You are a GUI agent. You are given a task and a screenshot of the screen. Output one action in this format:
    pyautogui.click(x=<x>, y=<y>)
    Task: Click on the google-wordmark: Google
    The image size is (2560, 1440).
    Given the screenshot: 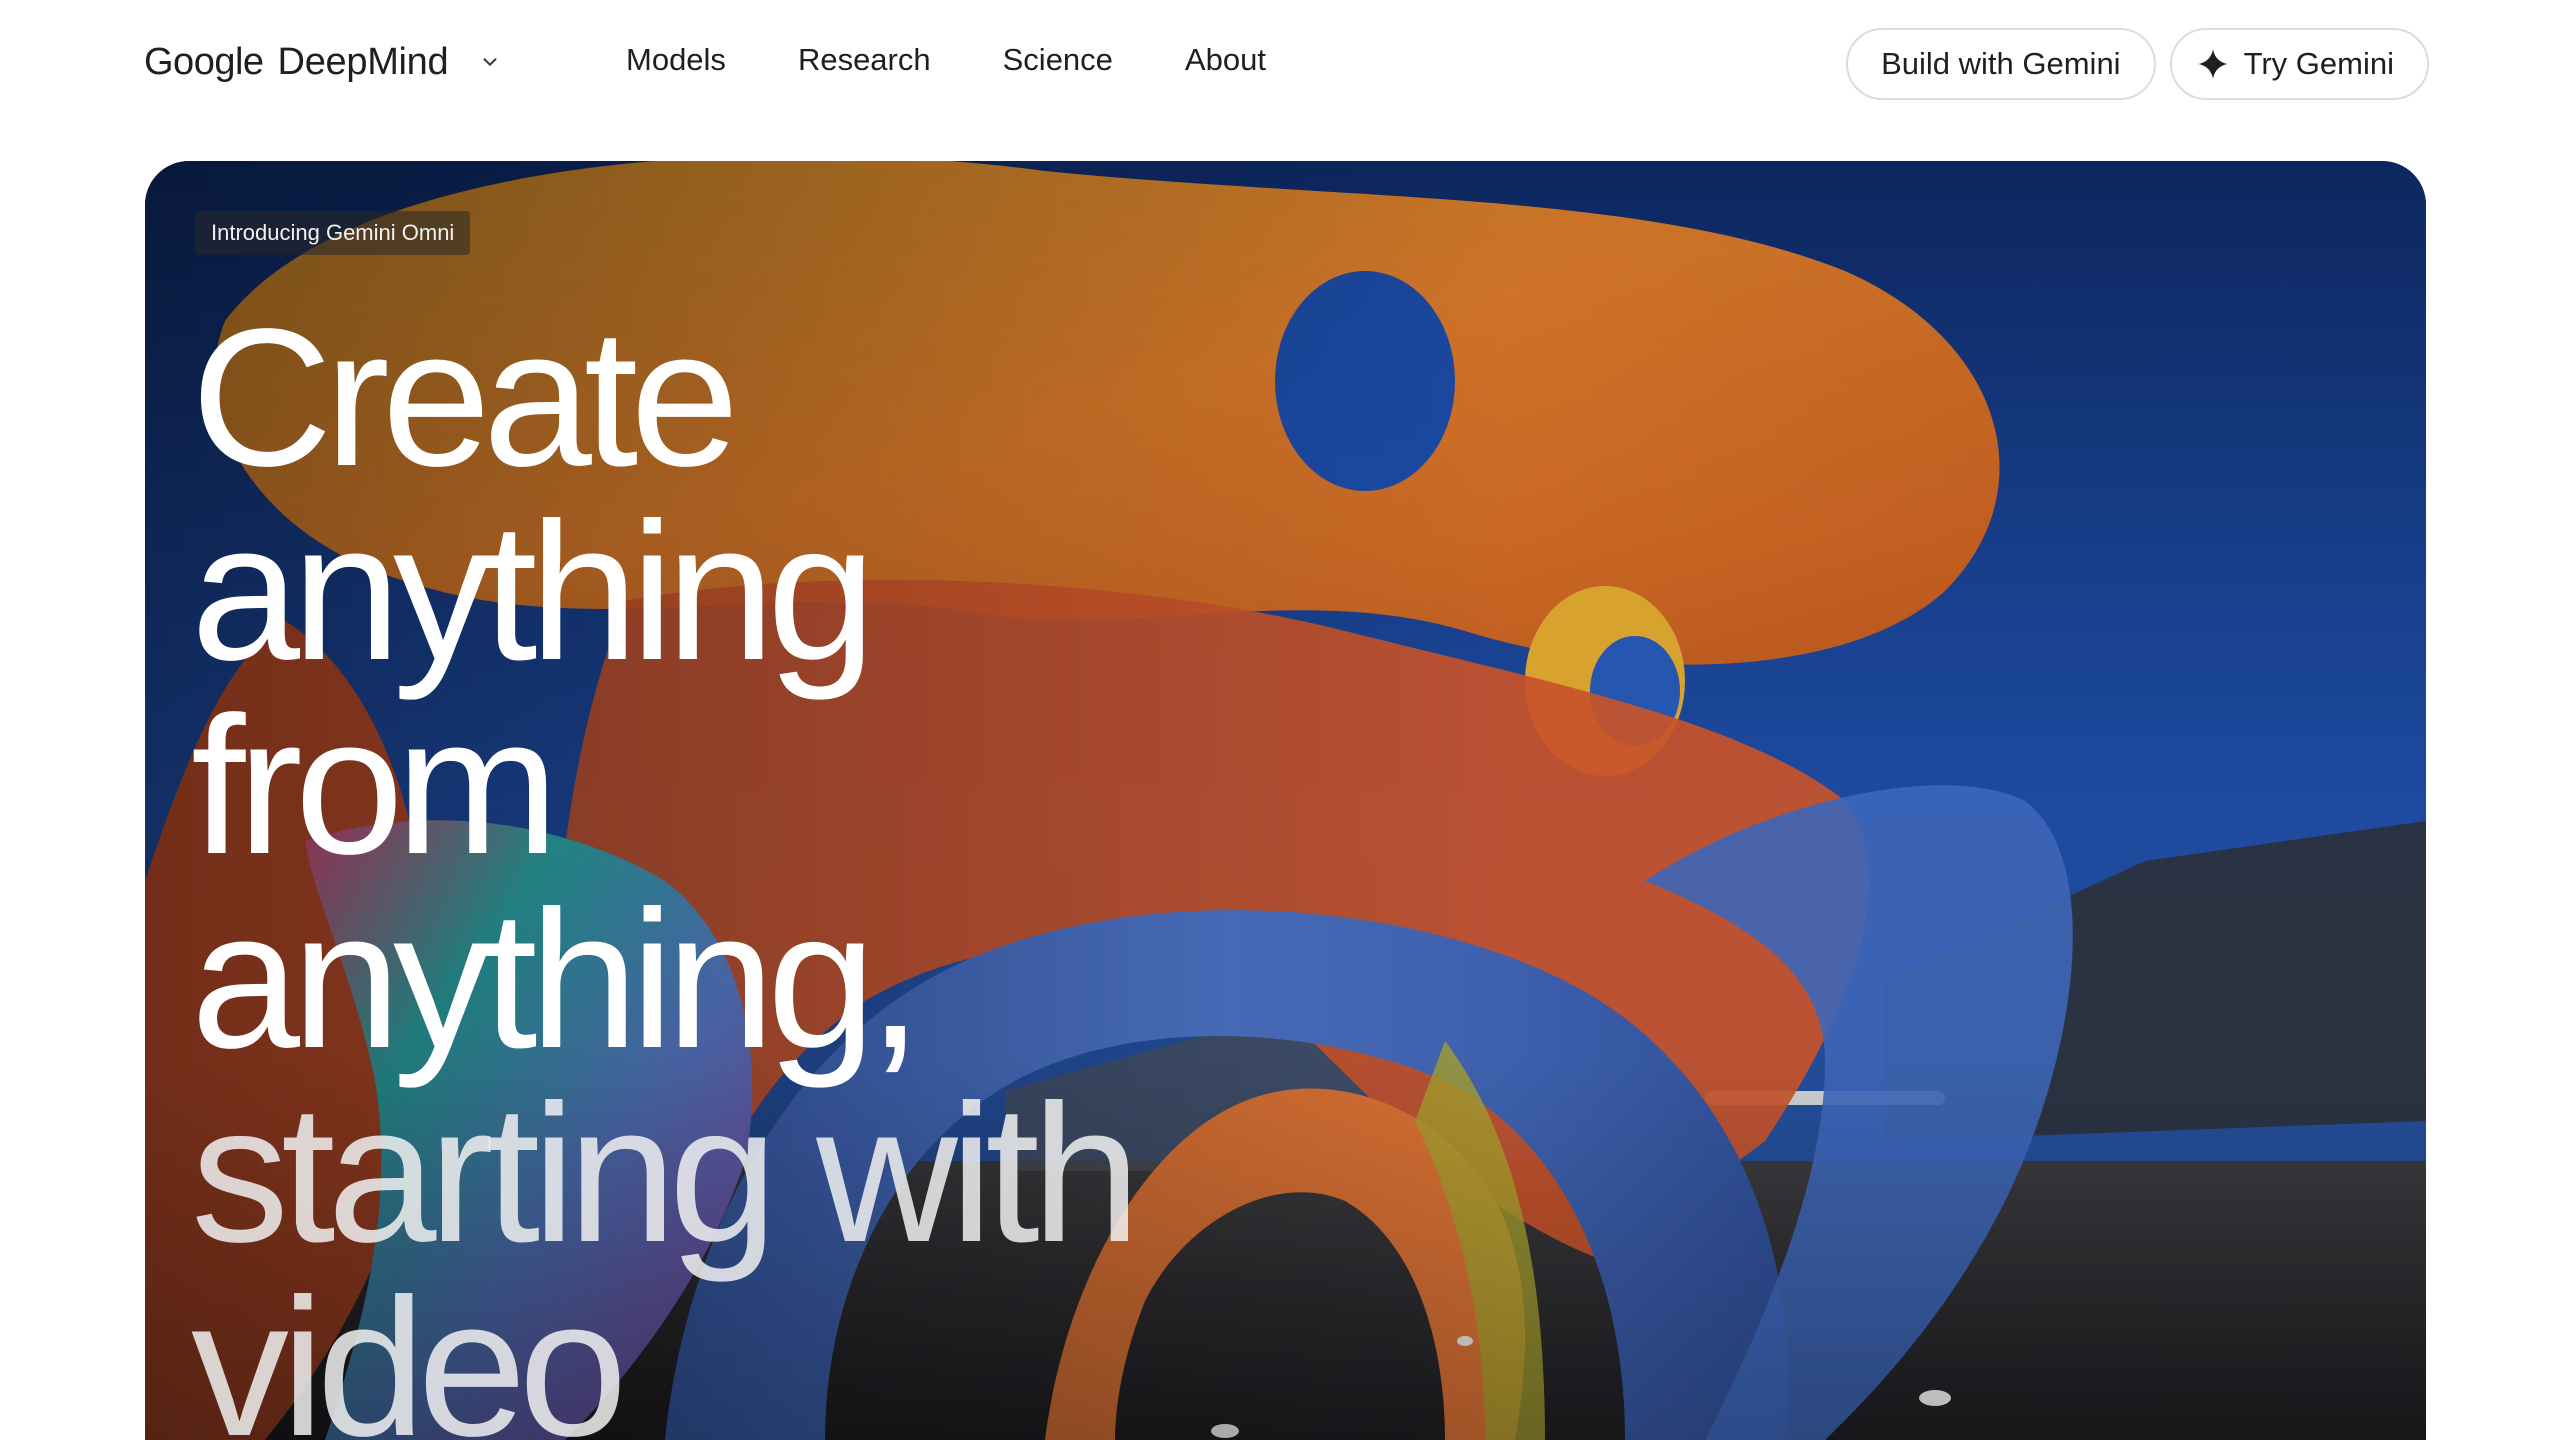 What is the action you would take?
    pyautogui.click(x=204, y=61)
    